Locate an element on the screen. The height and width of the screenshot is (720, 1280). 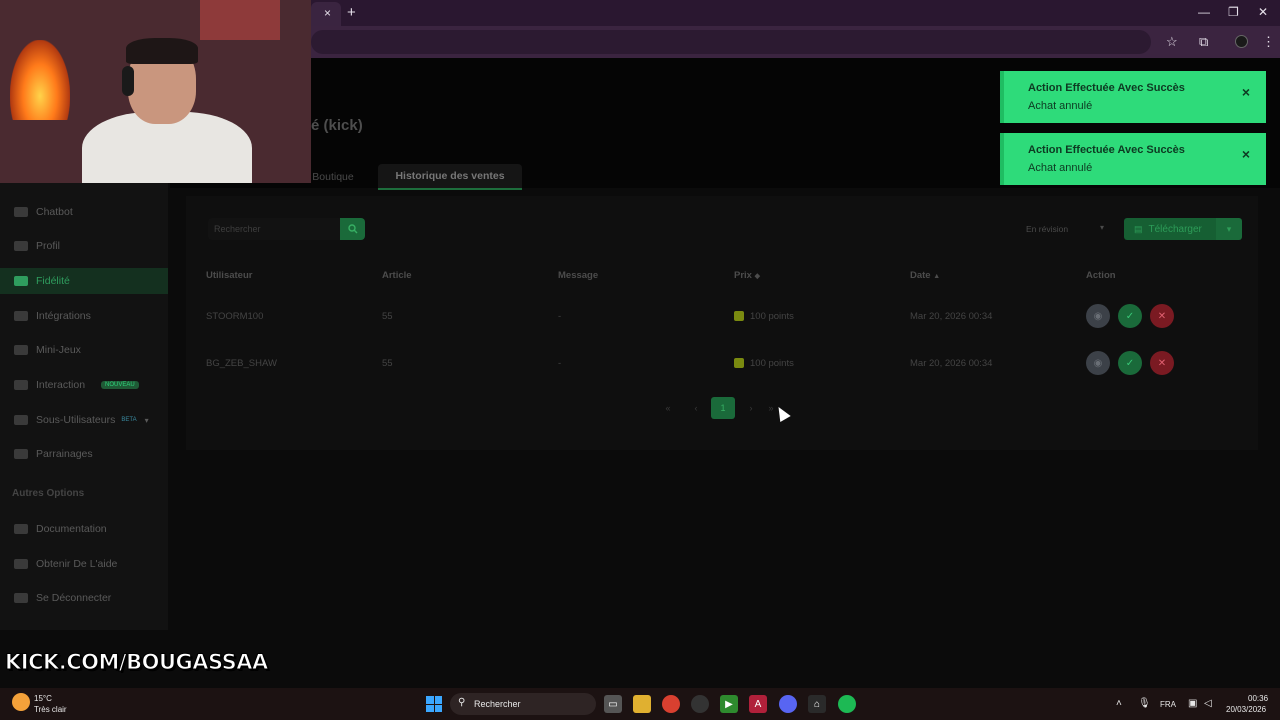
new-tab-icon: + is located at coordinates (351, 12).